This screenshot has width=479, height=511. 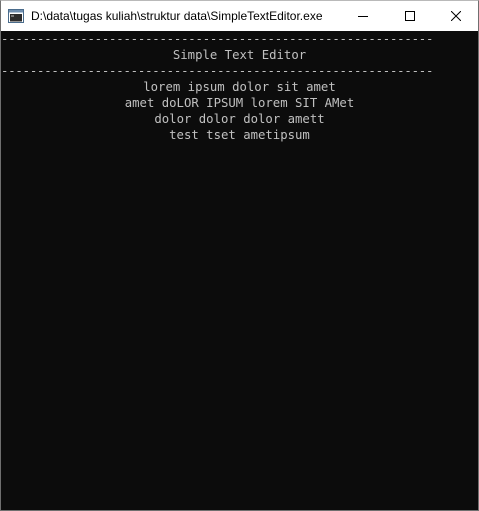 I want to click on minimize-icon, so click(x=363, y=16).